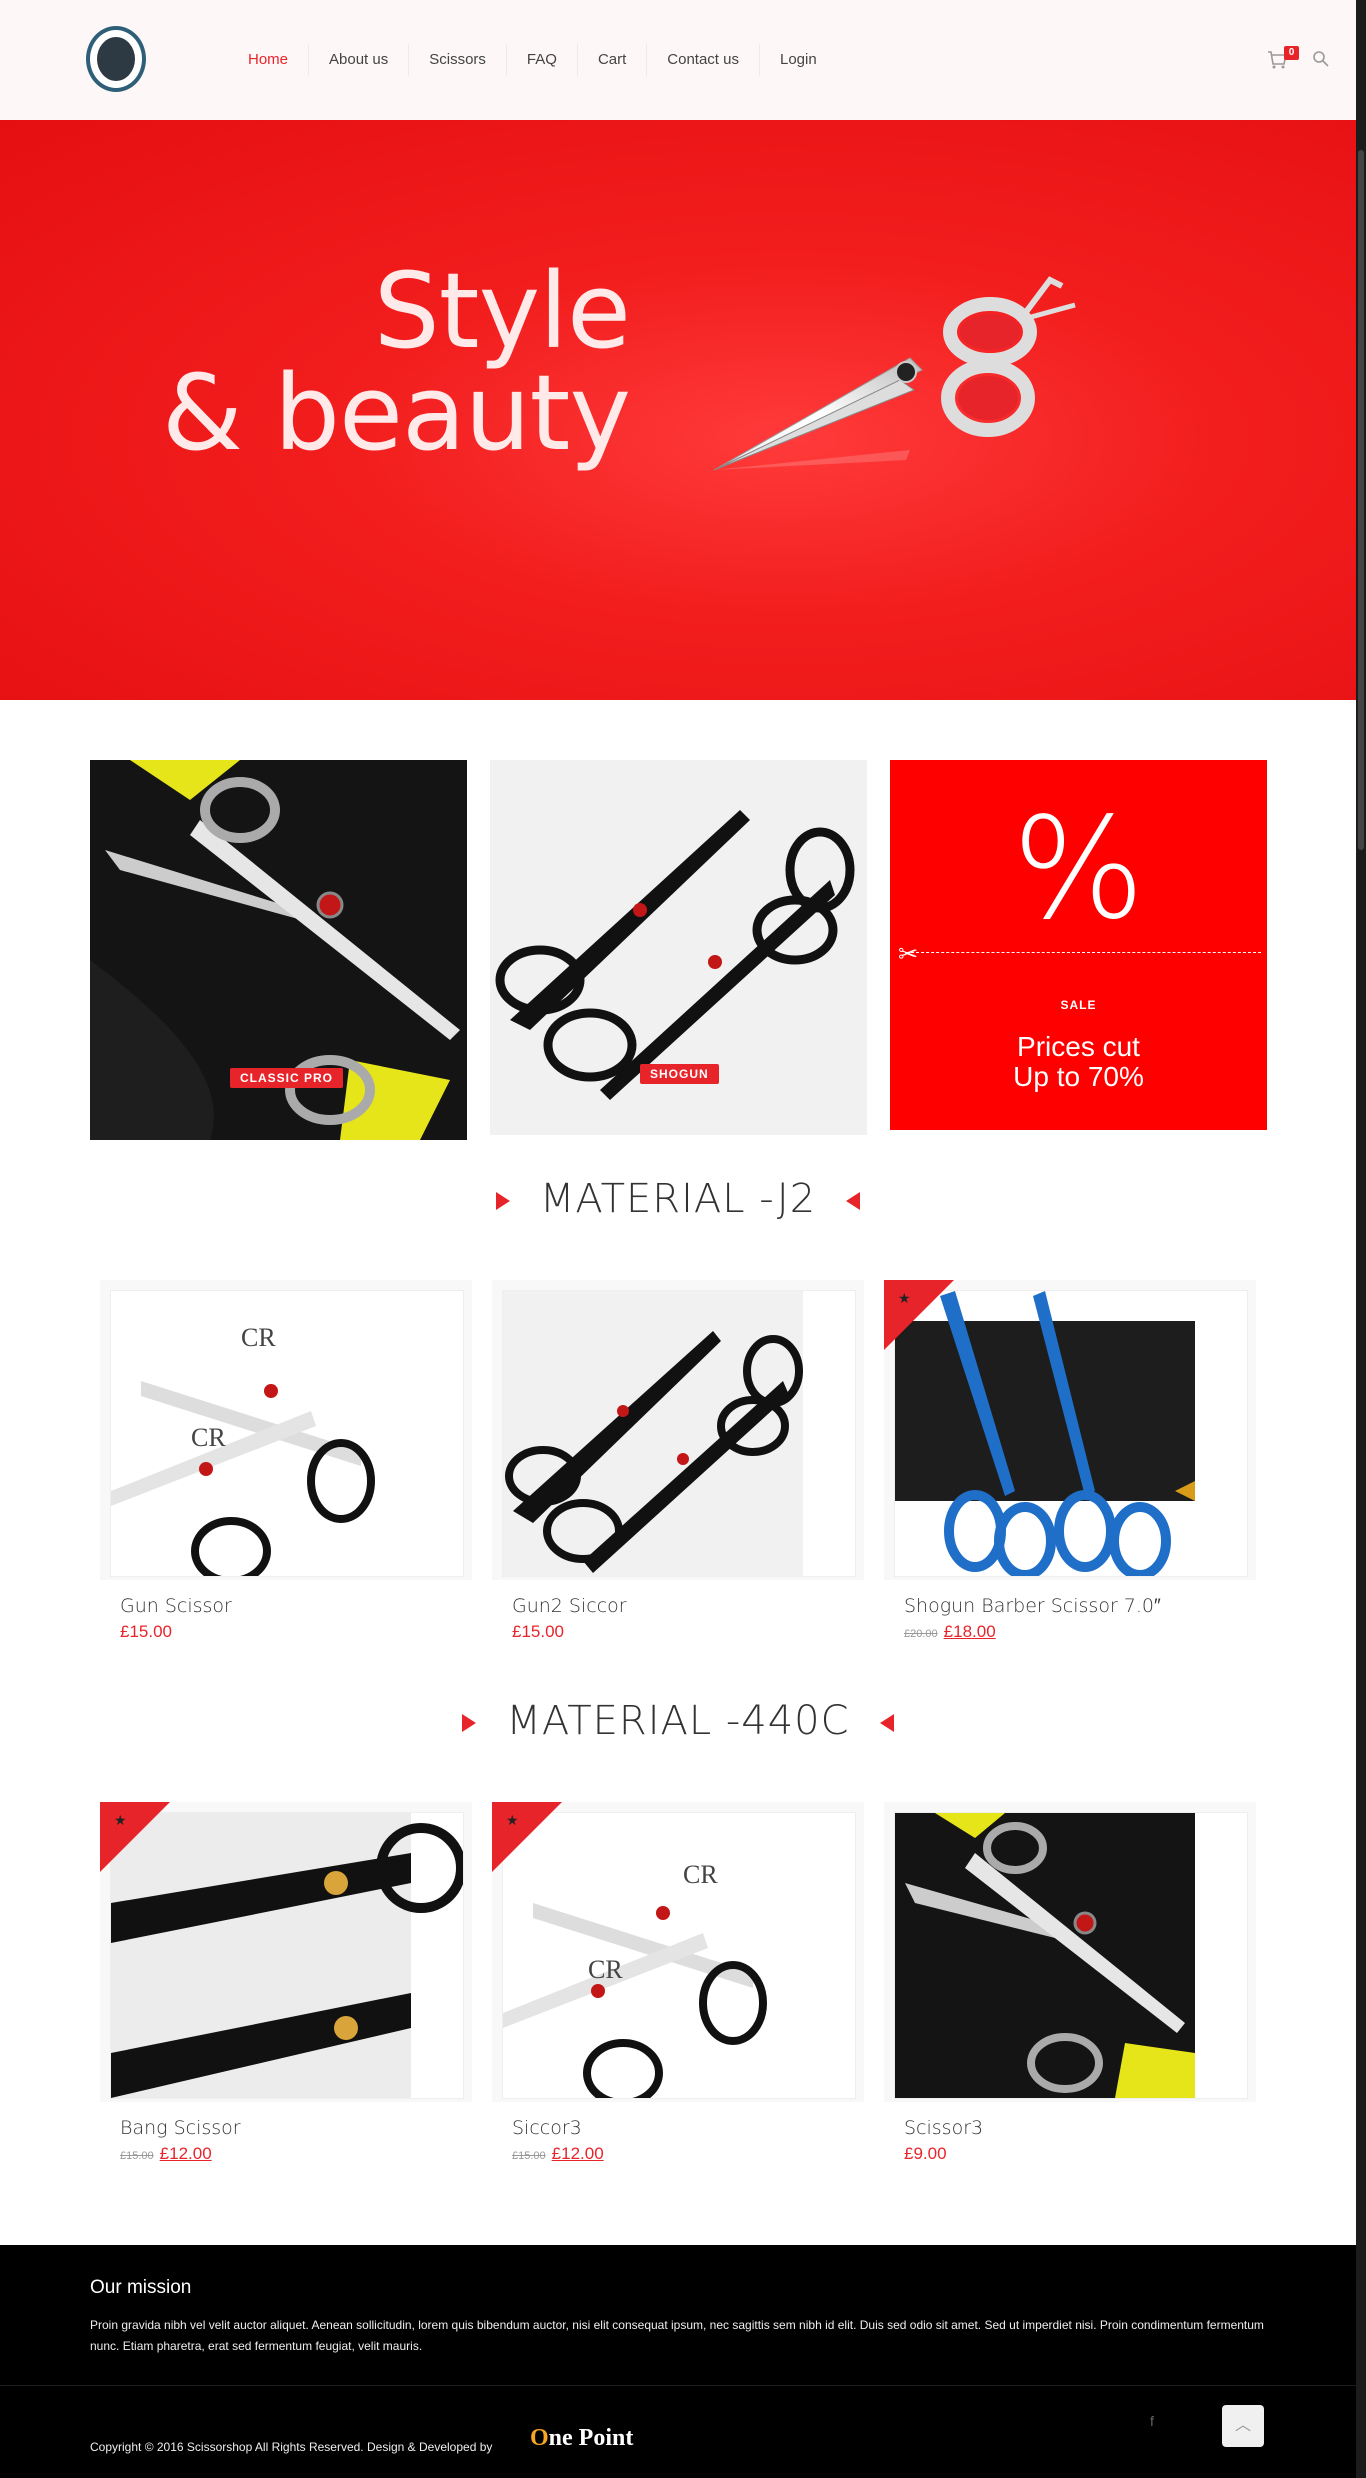  Describe the element at coordinates (358, 60) in the screenshot. I see `nav-about-us: About us` at that location.